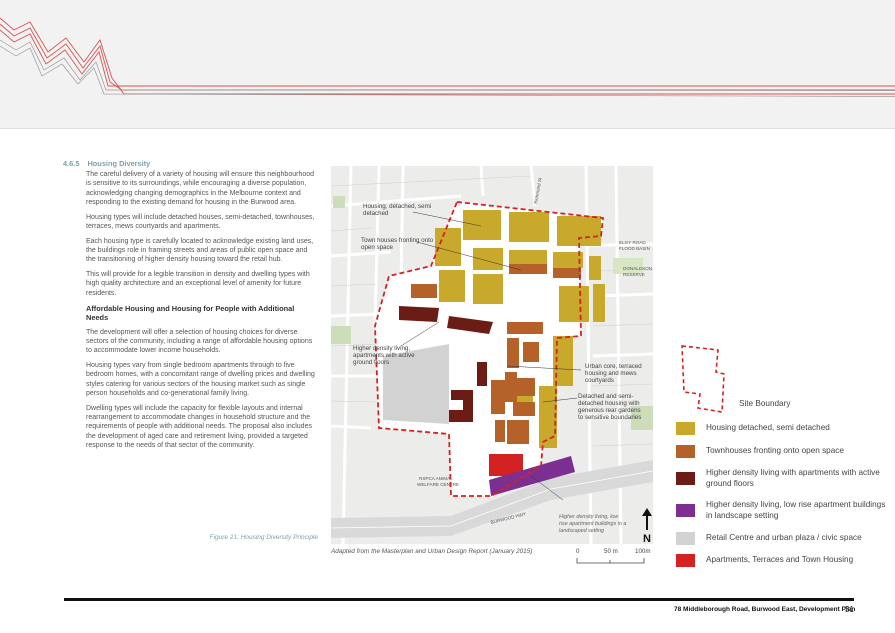 The width and height of the screenshot is (895, 633). What do you see at coordinates (613, 556) in the screenshot?
I see `scale-bar: 0 50 m 100m` at bounding box center [613, 556].